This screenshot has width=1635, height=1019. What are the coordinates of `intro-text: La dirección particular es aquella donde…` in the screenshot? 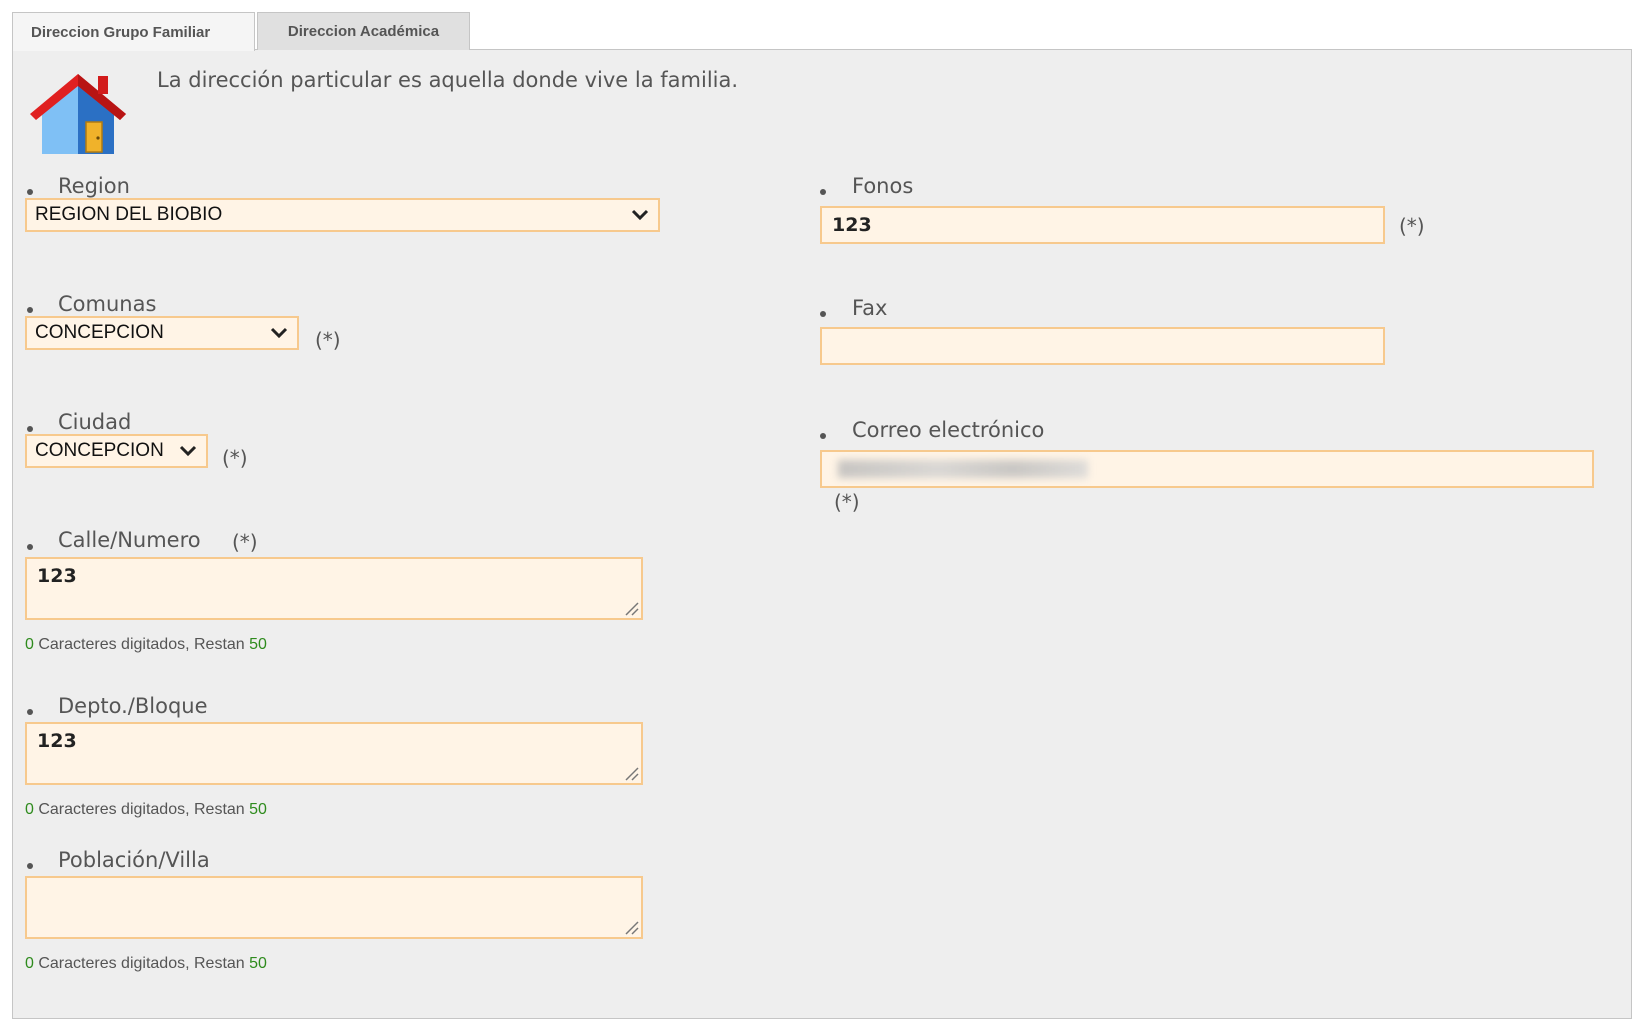 It's located at (448, 80).